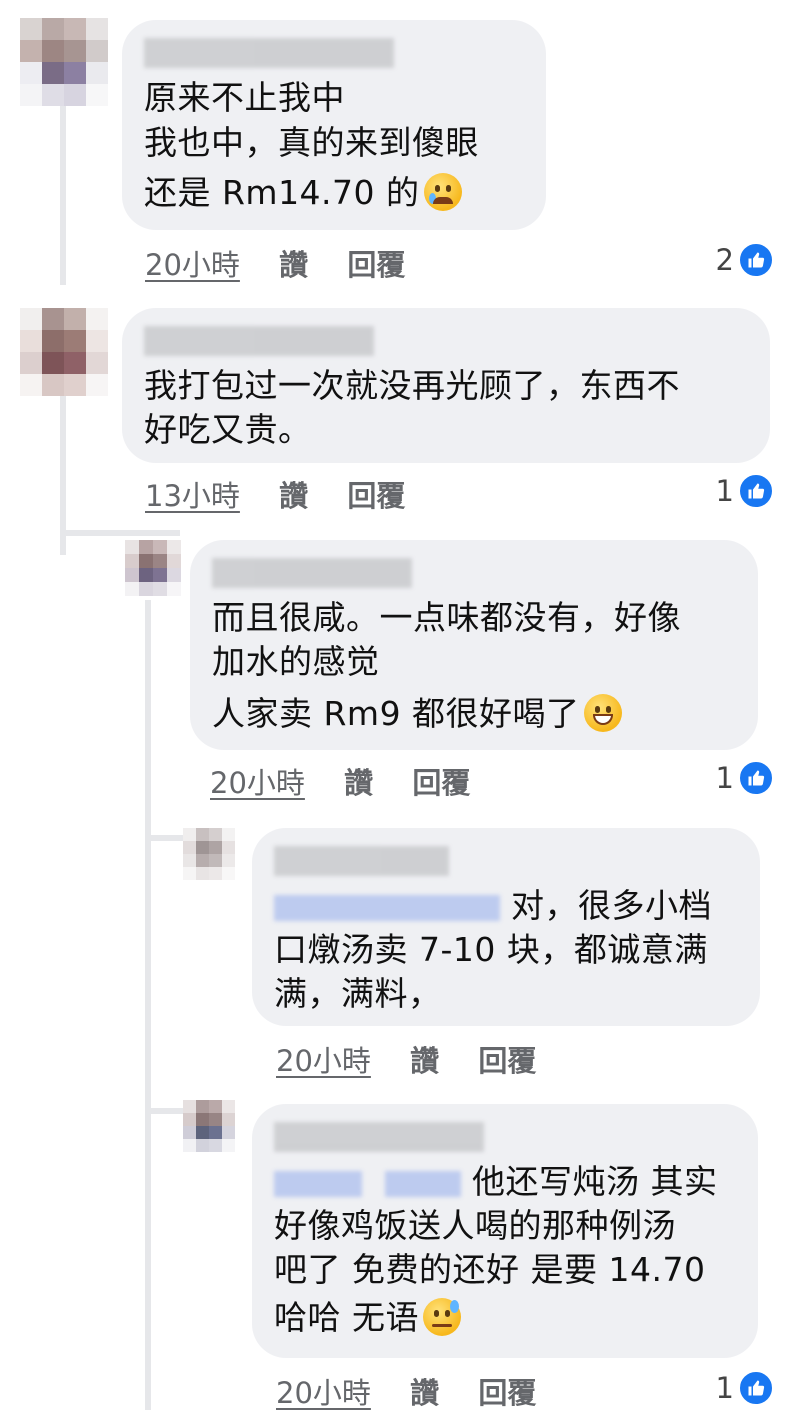 This screenshot has height=1416, width=800. Describe the element at coordinates (475, 1225) in the screenshot. I see `comment-line: 好像鸡饭送人喝的那种例汤` at that location.